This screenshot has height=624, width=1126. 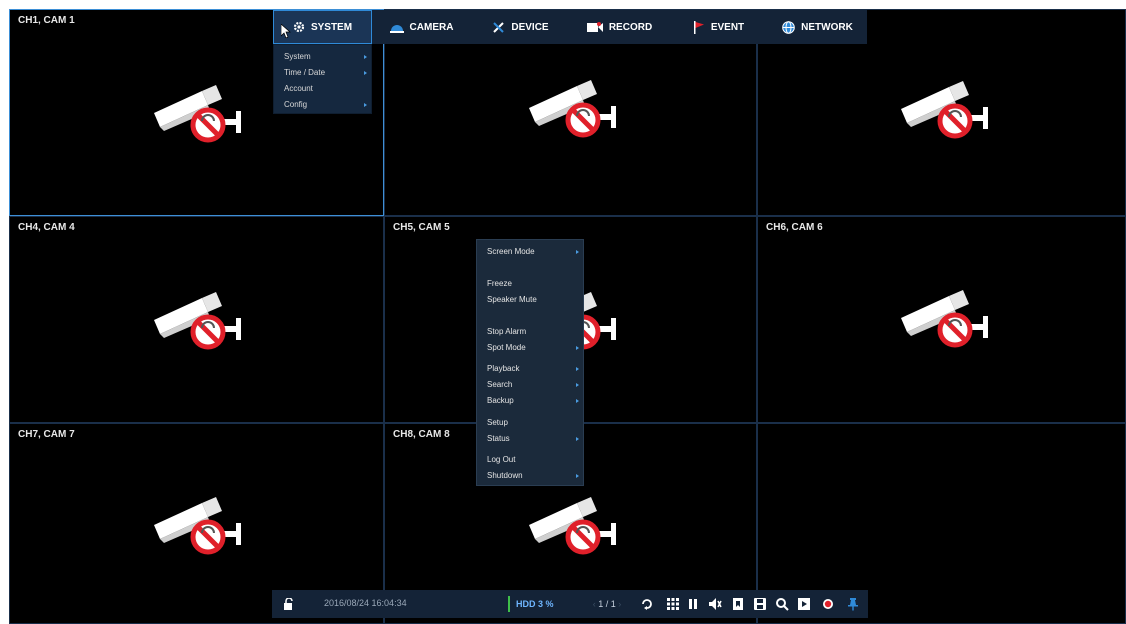 I want to click on globe-icon, so click(x=788, y=27).